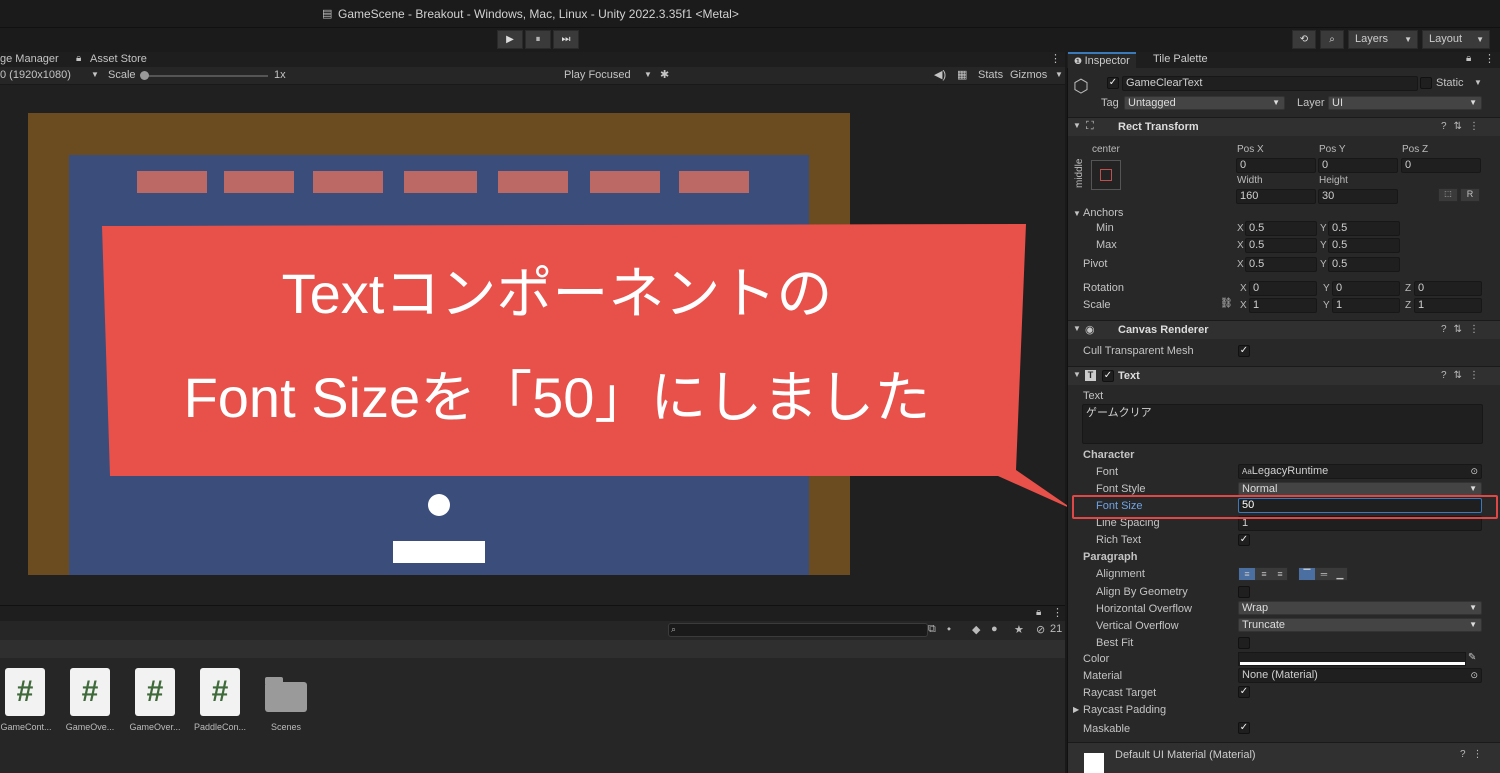 The image size is (1500, 773). What do you see at coordinates (1076, 709) in the screenshot?
I see `foldout-arrow-icon: ▶` at bounding box center [1076, 709].